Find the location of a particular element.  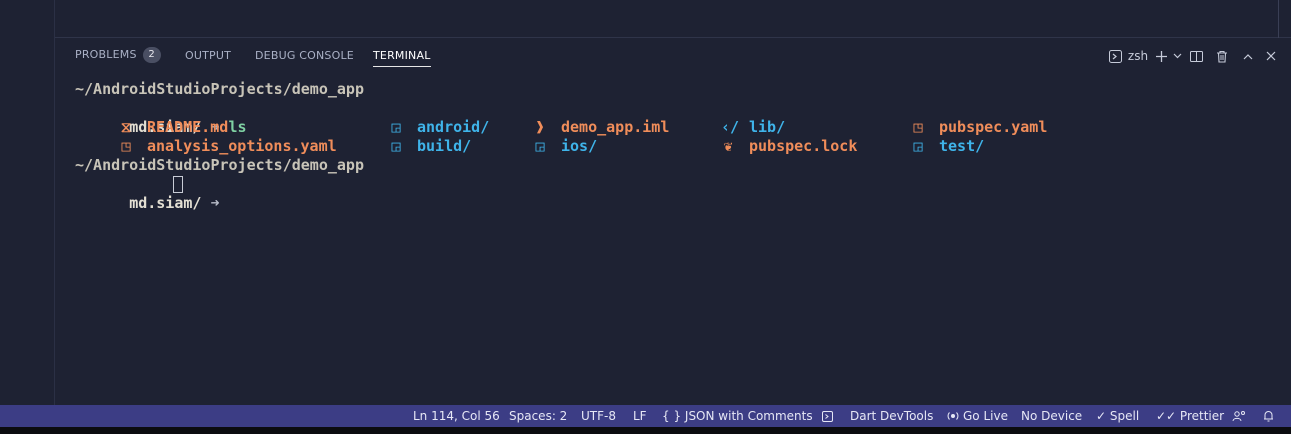

tab-terminal-label: TERMINAL is located at coordinates (402, 55).